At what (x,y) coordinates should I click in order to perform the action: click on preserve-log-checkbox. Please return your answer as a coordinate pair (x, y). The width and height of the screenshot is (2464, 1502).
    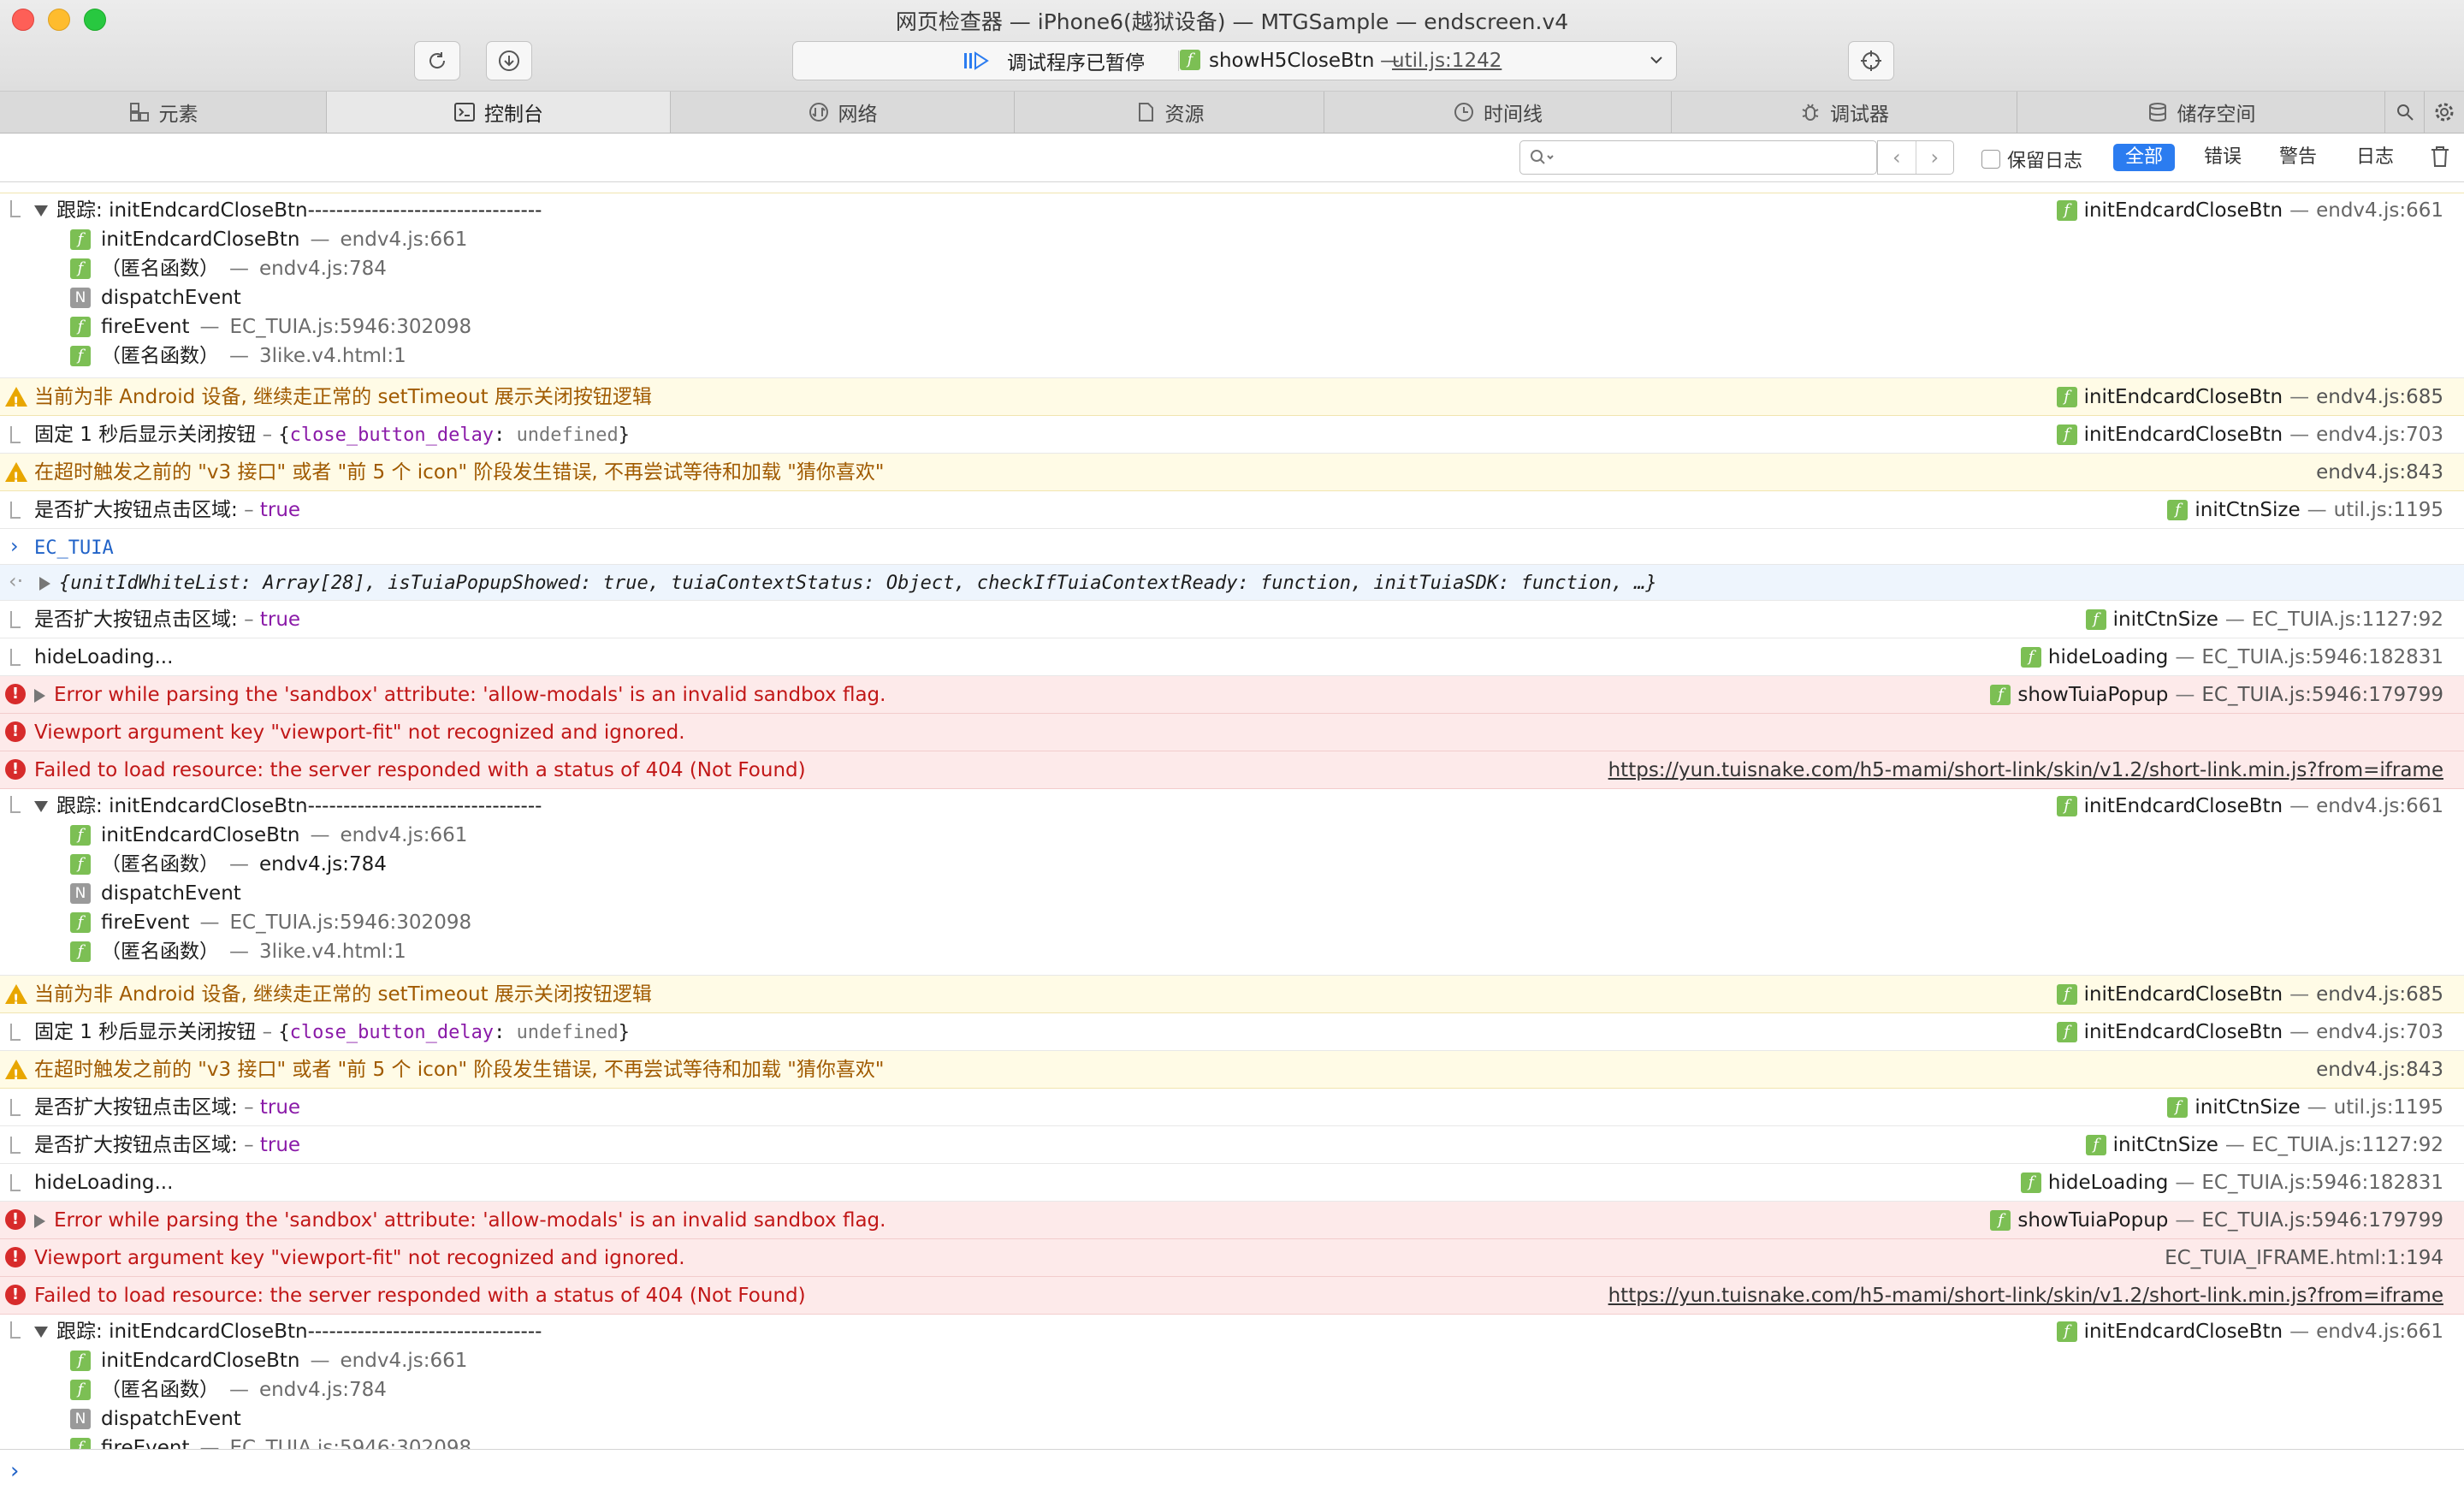
    Looking at the image, I should click on (1990, 159).